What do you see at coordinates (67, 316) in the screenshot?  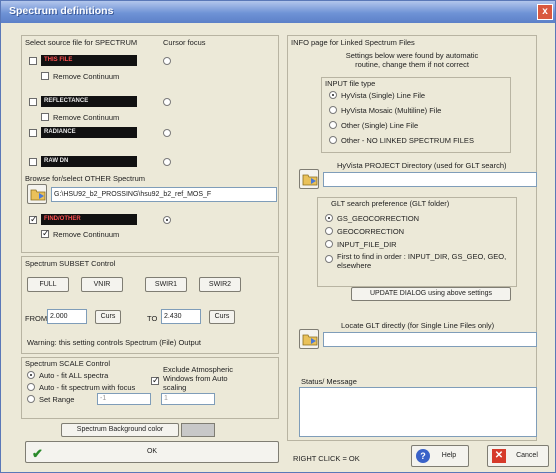 I see `from-input: 2.000` at bounding box center [67, 316].